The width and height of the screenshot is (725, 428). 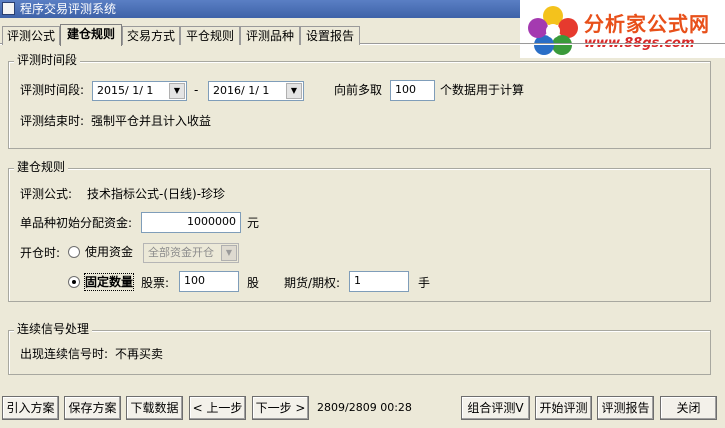 What do you see at coordinates (412, 90) in the screenshot?
I see `lookback-input: 100` at bounding box center [412, 90].